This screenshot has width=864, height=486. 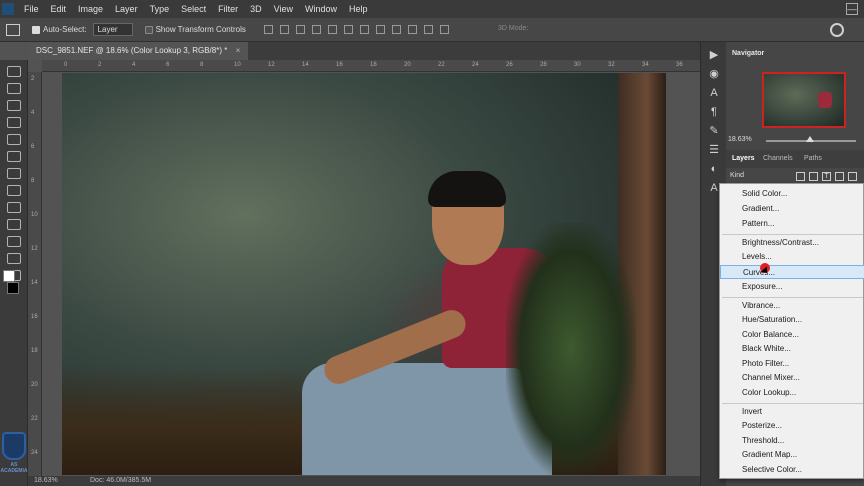 I want to click on adjustments-icon: ◐, so click(x=714, y=169).